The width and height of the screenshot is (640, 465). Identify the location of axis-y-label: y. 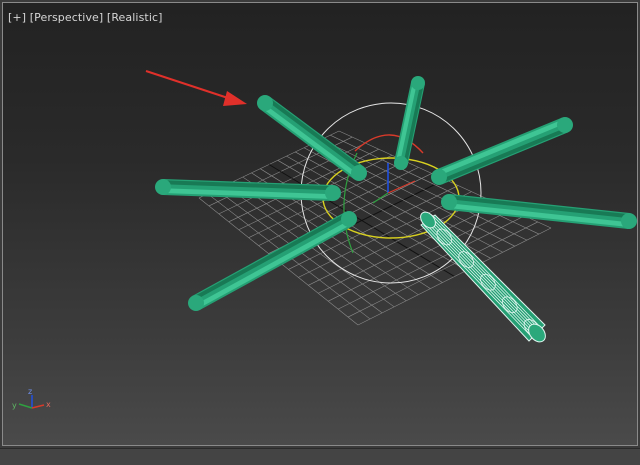
(14, 405).